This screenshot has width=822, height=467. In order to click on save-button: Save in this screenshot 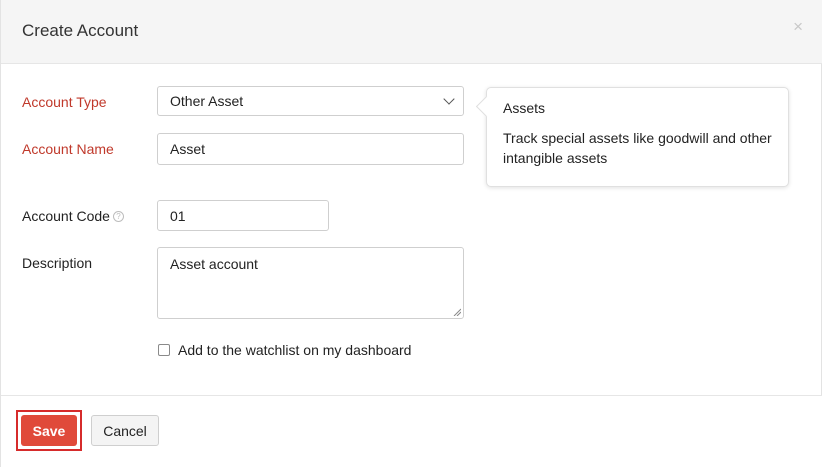, I will do `click(49, 430)`.